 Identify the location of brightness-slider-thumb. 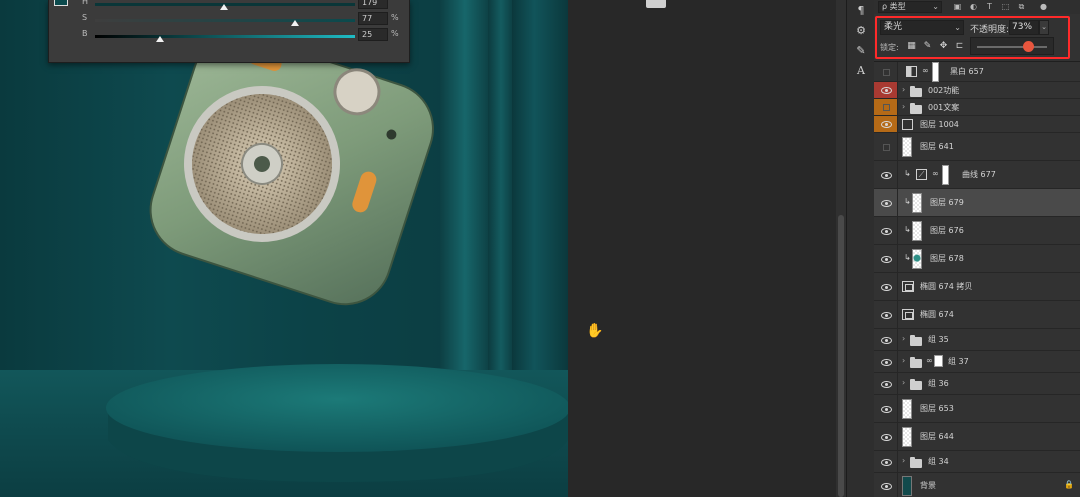
(160, 39).